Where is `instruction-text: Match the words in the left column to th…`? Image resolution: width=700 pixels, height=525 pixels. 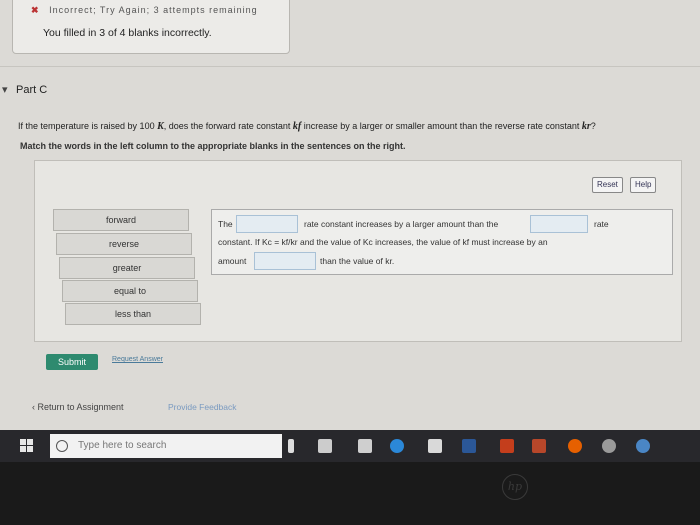
instruction-text: Match the words in the left column to th… is located at coordinates (213, 146).